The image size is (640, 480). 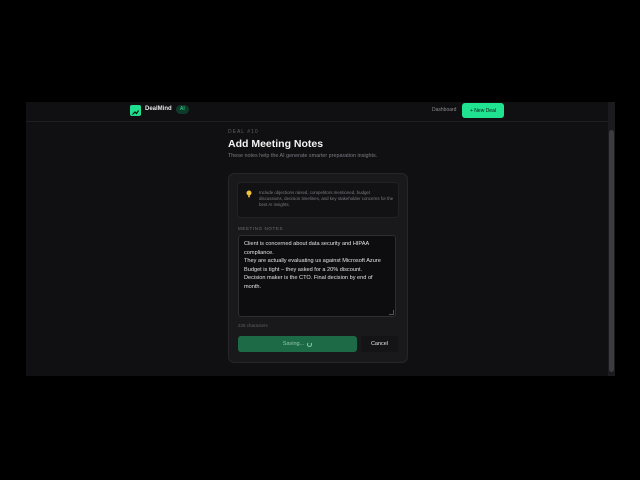 What do you see at coordinates (483, 110) in the screenshot?
I see `new-deal-button: + New Deal` at bounding box center [483, 110].